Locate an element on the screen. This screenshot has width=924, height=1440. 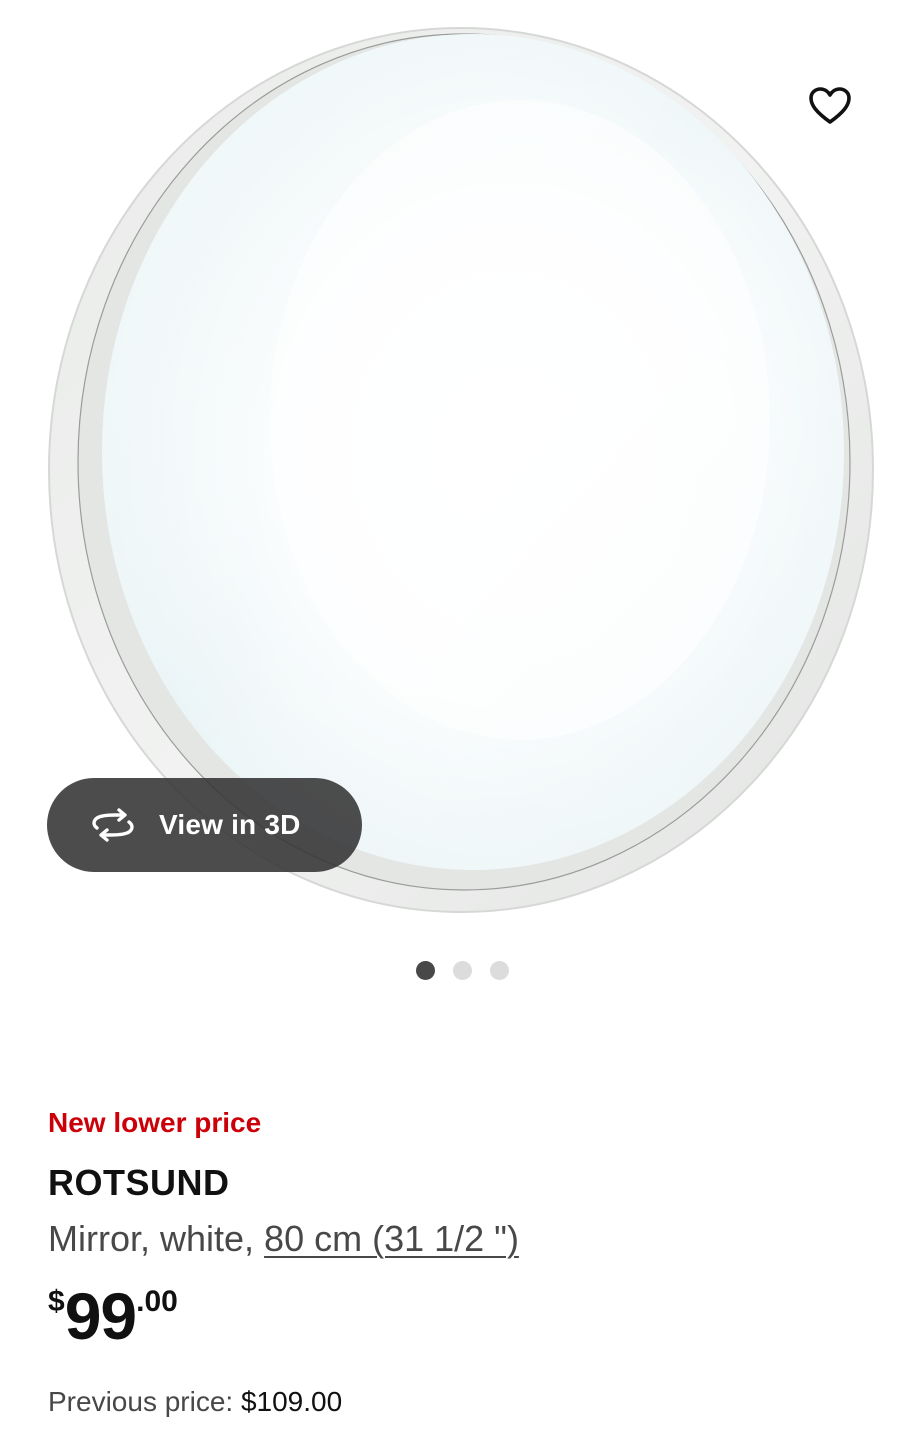
price-currency: $ is located at coordinates (56, 1301).